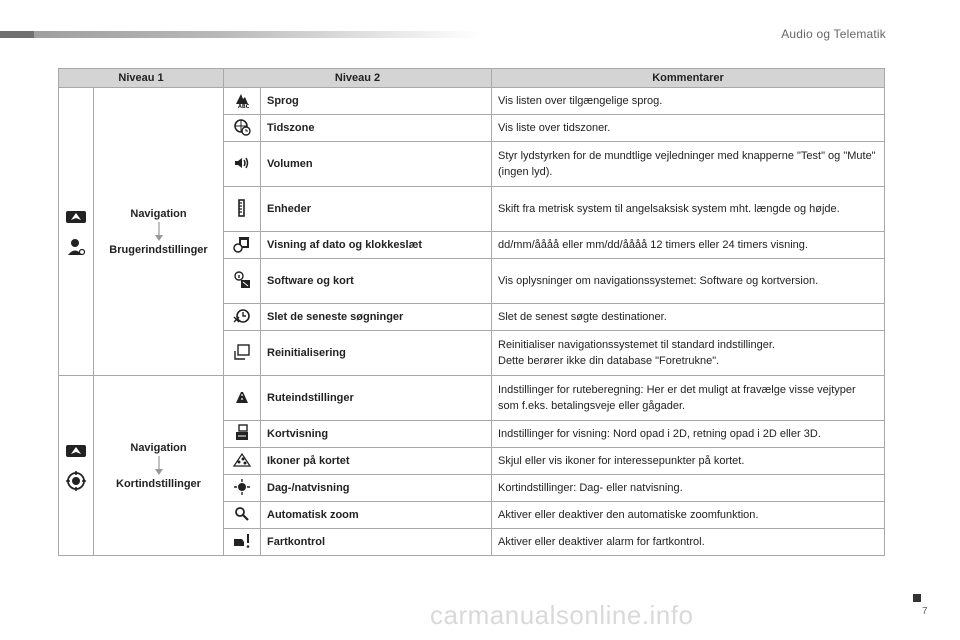 The height and width of the screenshot is (640, 960). I want to click on column-header-niveau-1: Niveau 1, so click(141, 78).